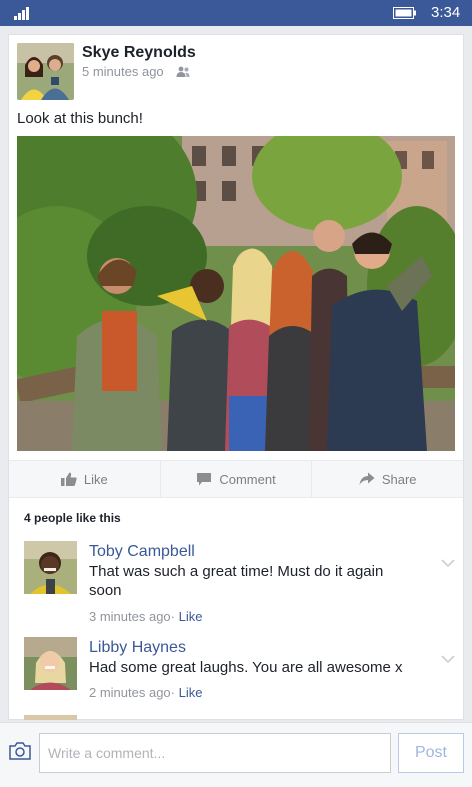  I want to click on post-timestamp: 5 minutes ago, so click(123, 71).